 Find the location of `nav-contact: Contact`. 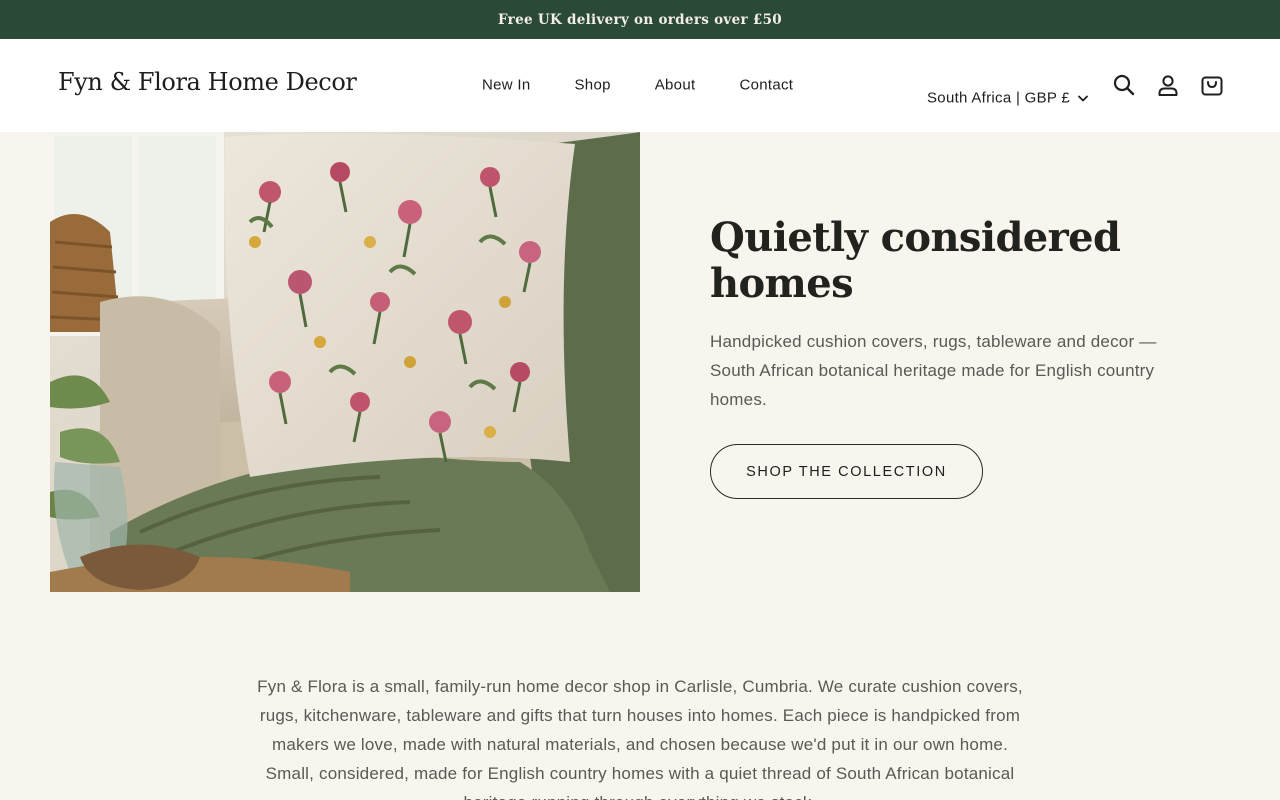

nav-contact: Contact is located at coordinates (766, 85).